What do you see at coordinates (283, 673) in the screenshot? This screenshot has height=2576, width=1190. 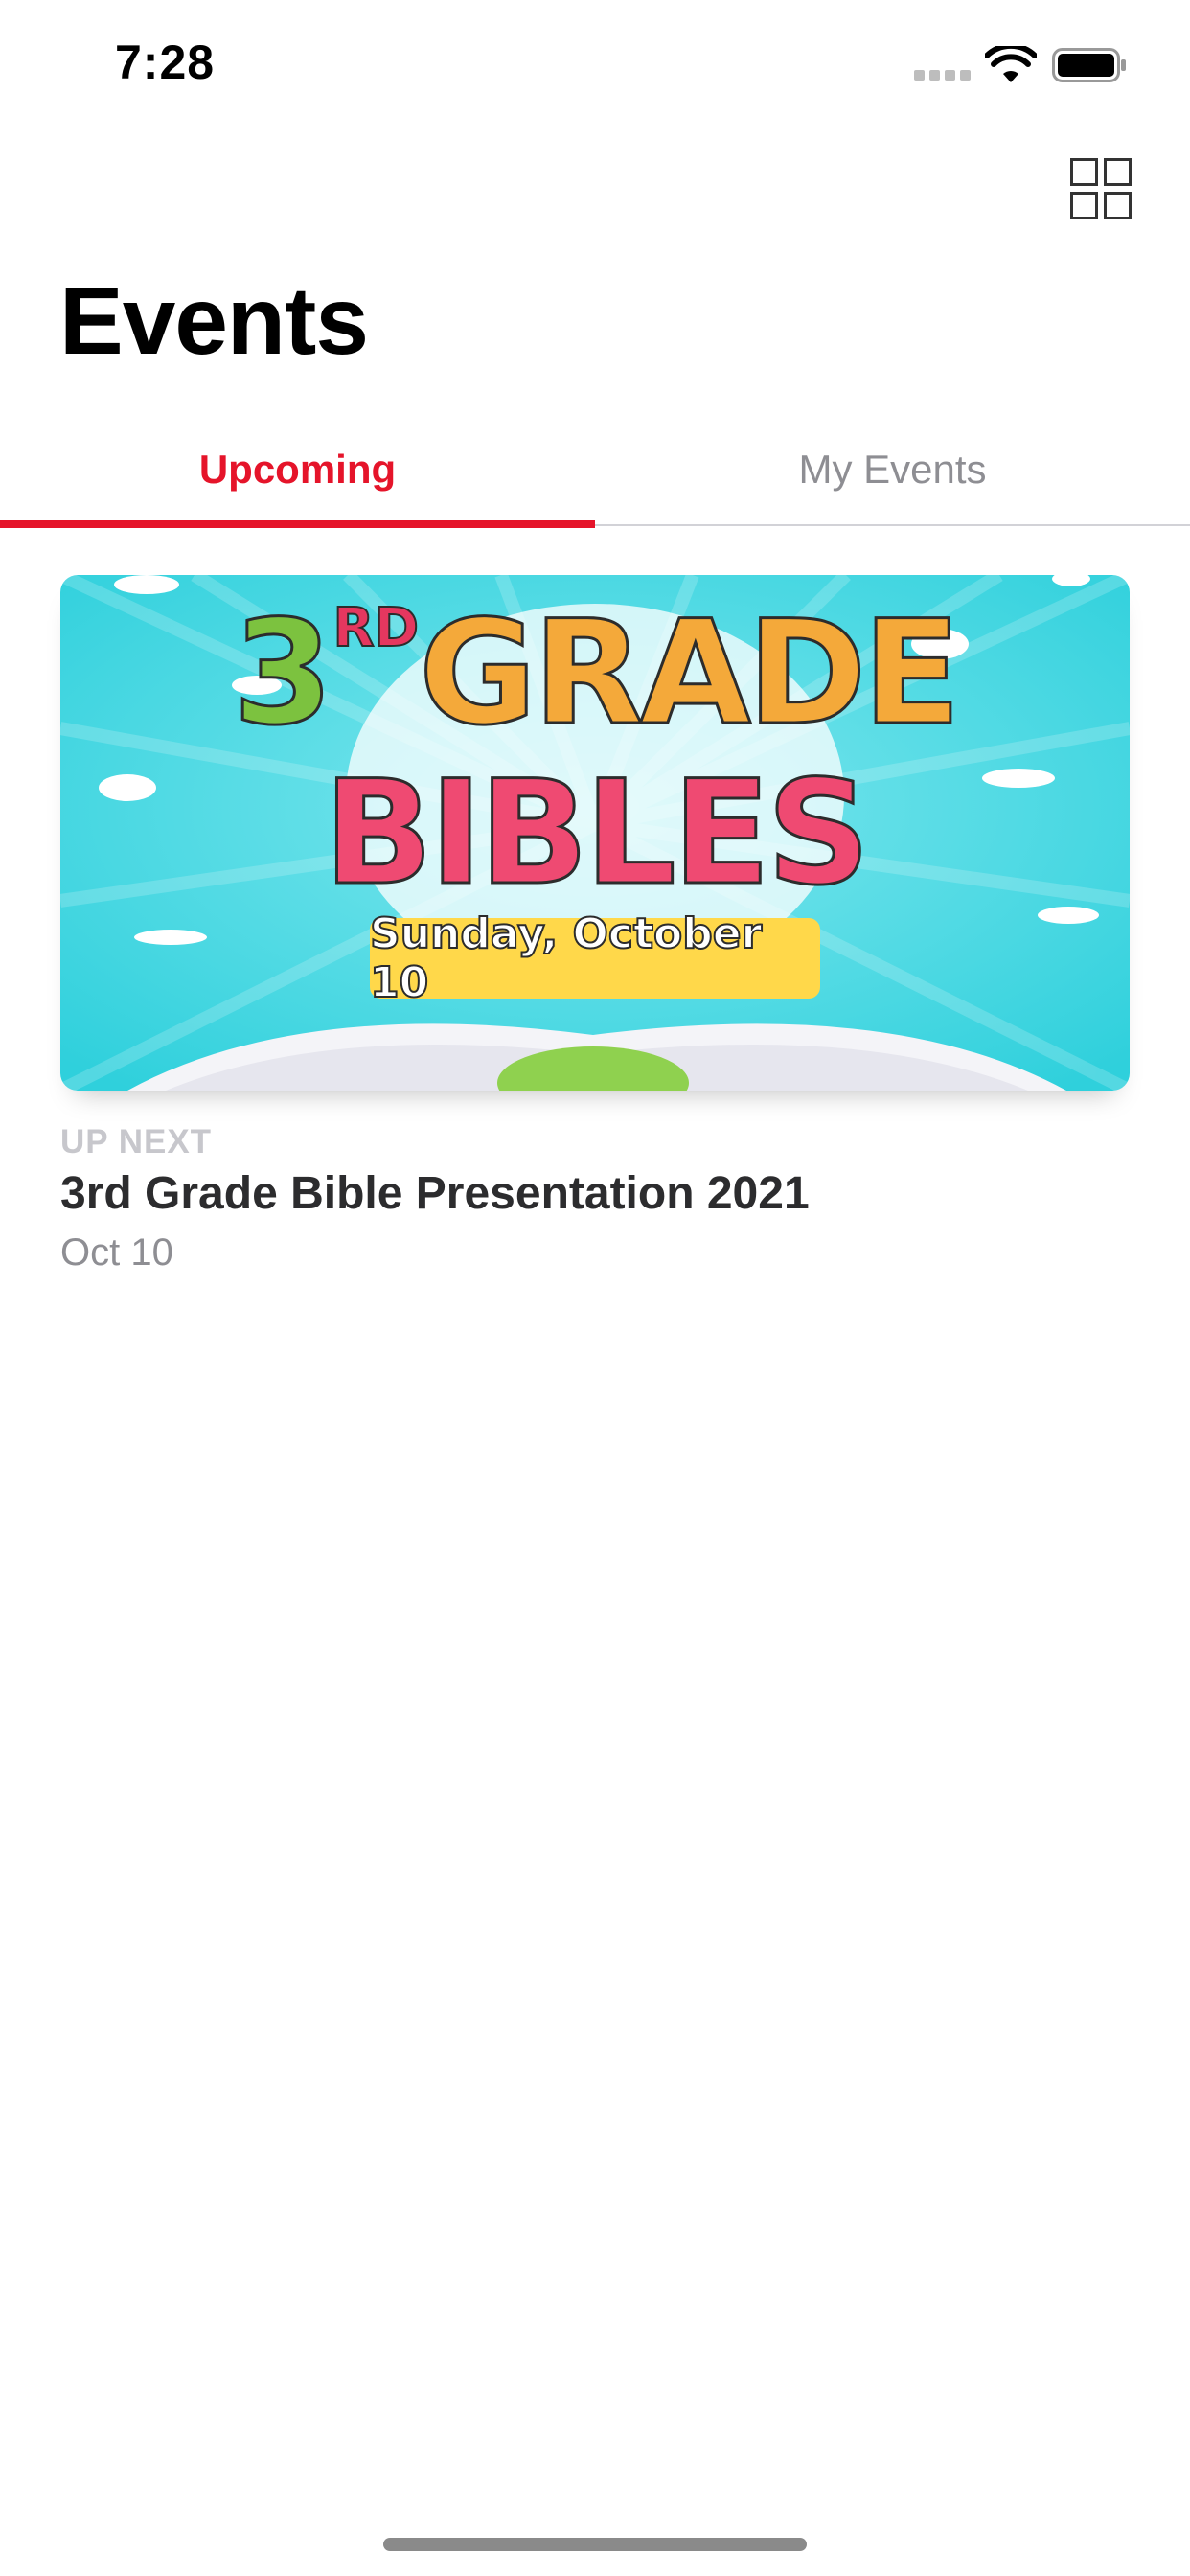 I see `artwork-grade-number: 3` at bounding box center [283, 673].